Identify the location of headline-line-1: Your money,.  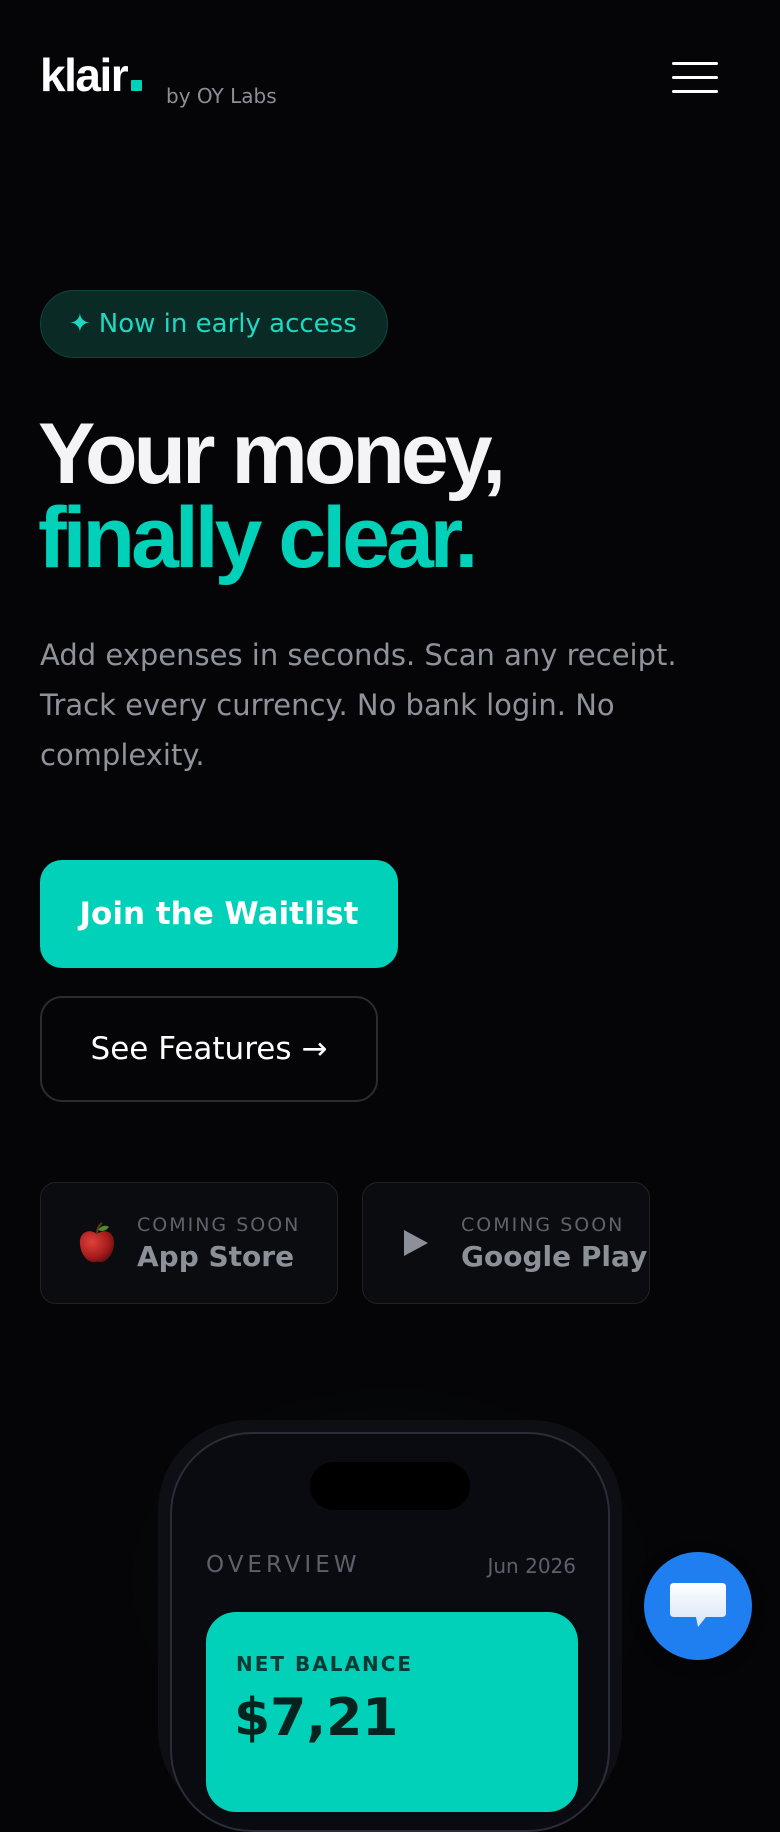
(272, 454).